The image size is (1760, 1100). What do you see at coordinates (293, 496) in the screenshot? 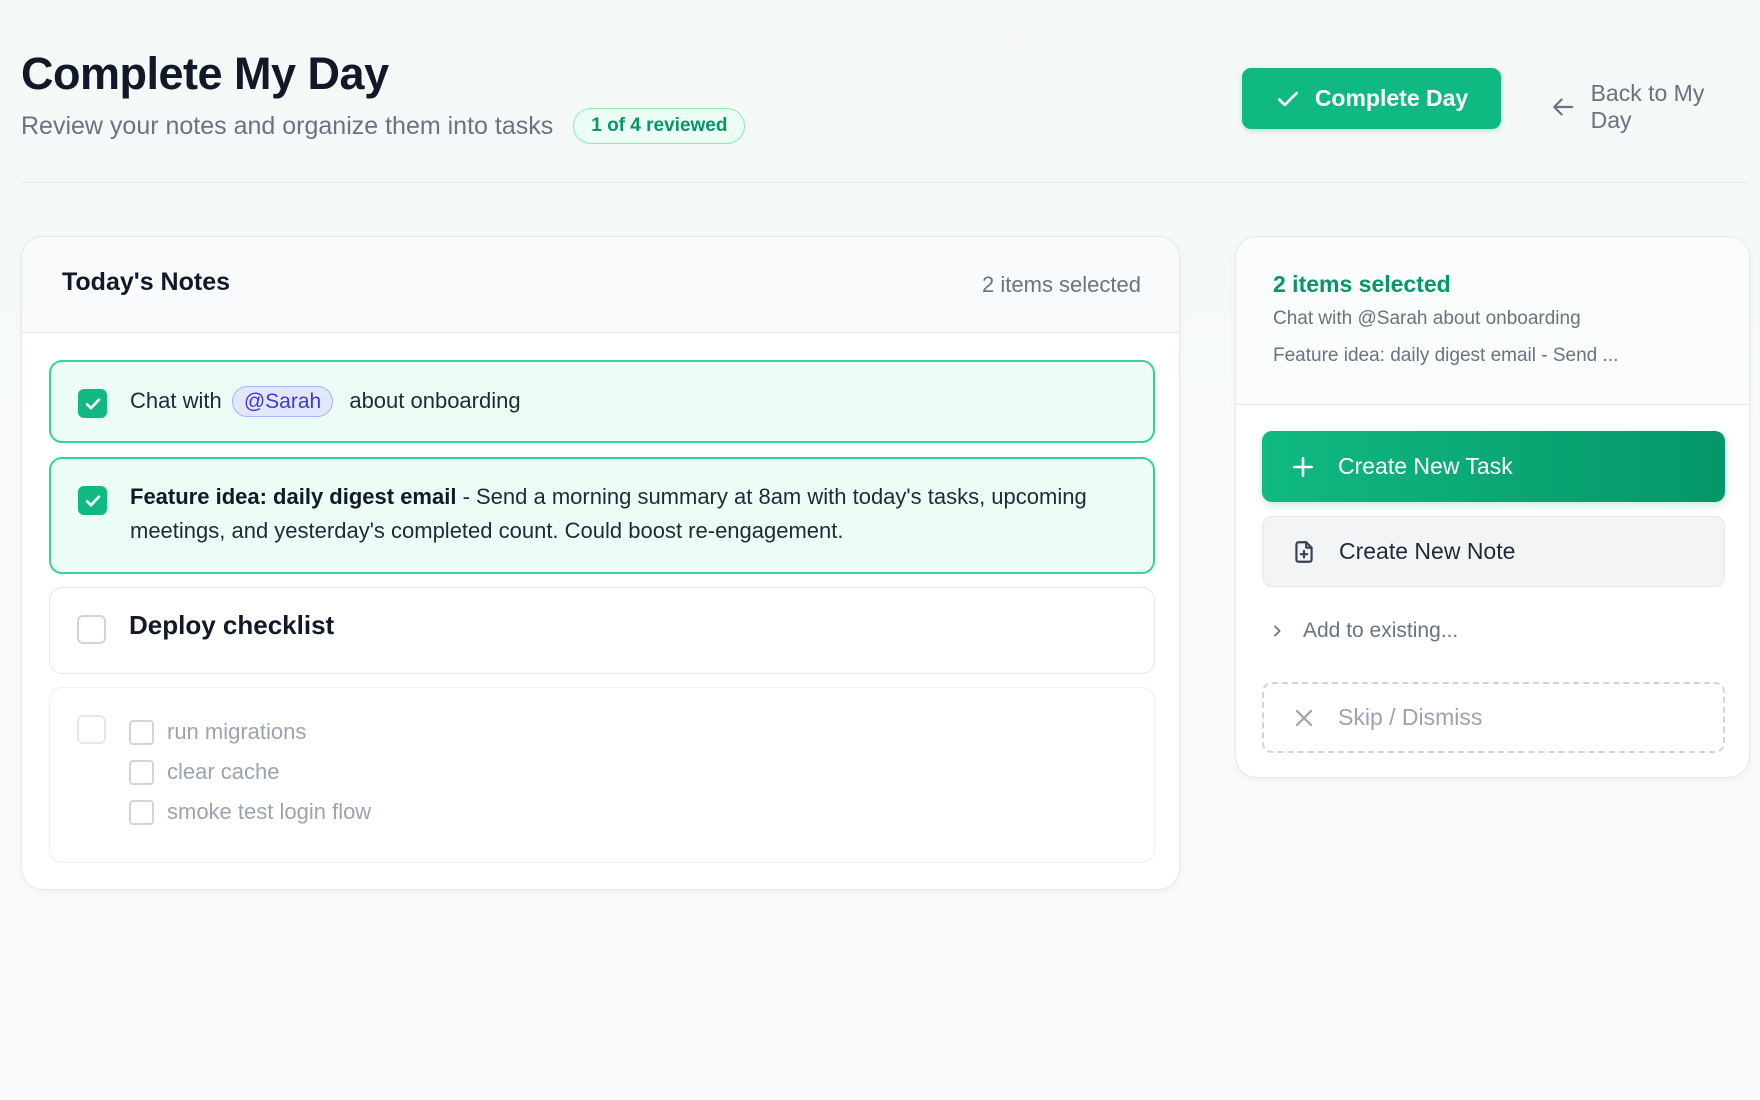
I see `note-bold-title: Feature idea: daily digest email` at bounding box center [293, 496].